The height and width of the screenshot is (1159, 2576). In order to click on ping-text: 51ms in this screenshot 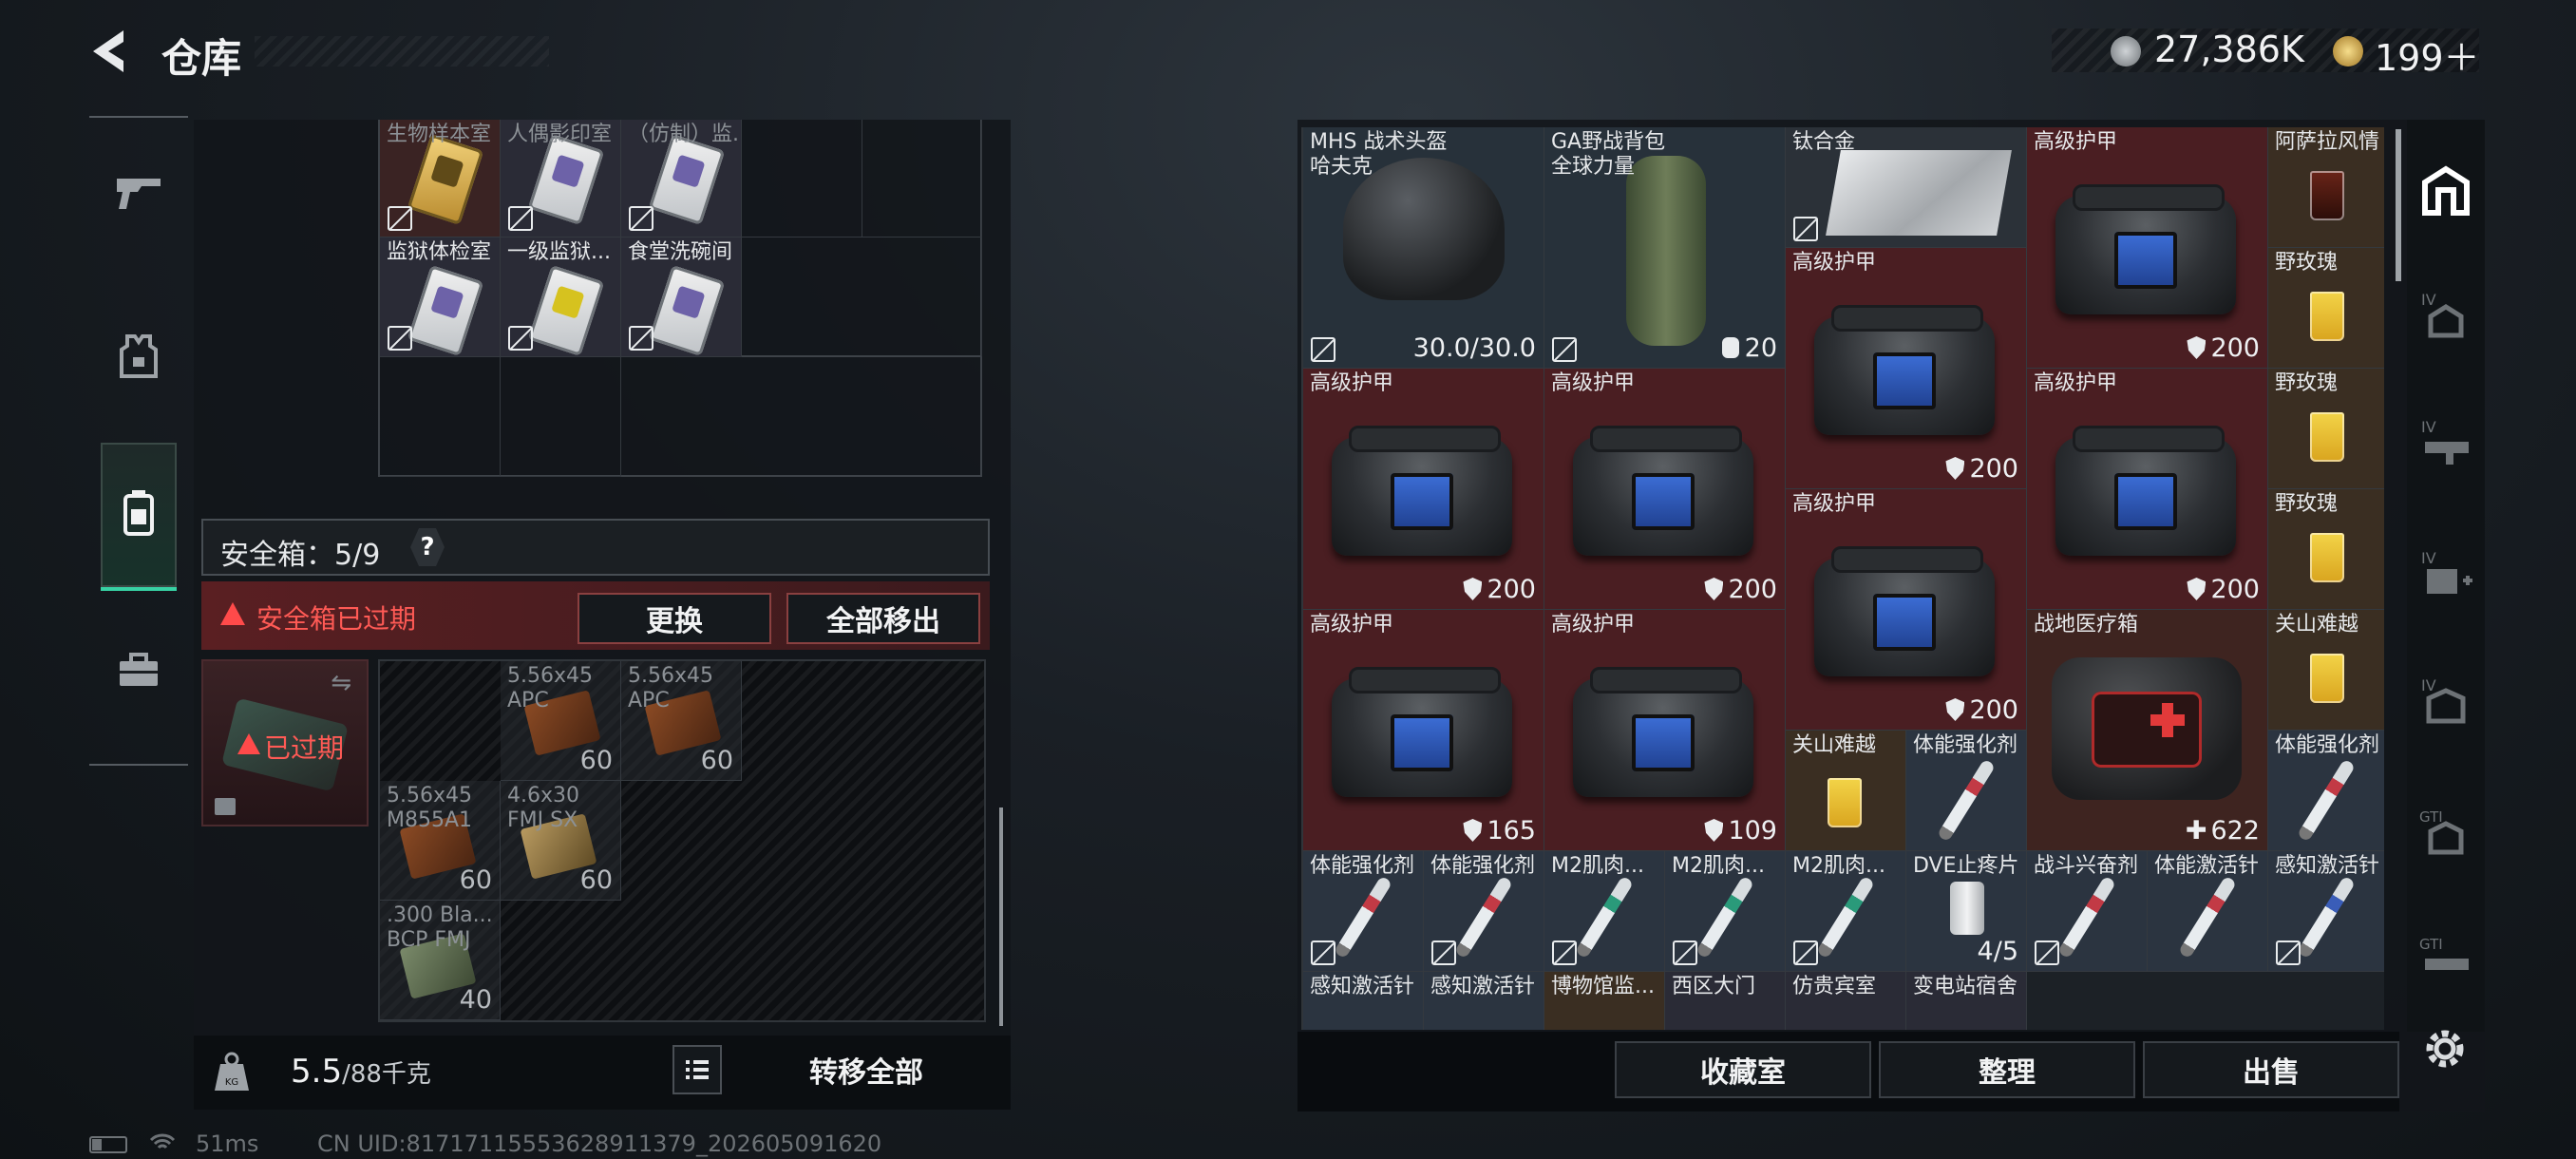, I will do `click(227, 1143)`.